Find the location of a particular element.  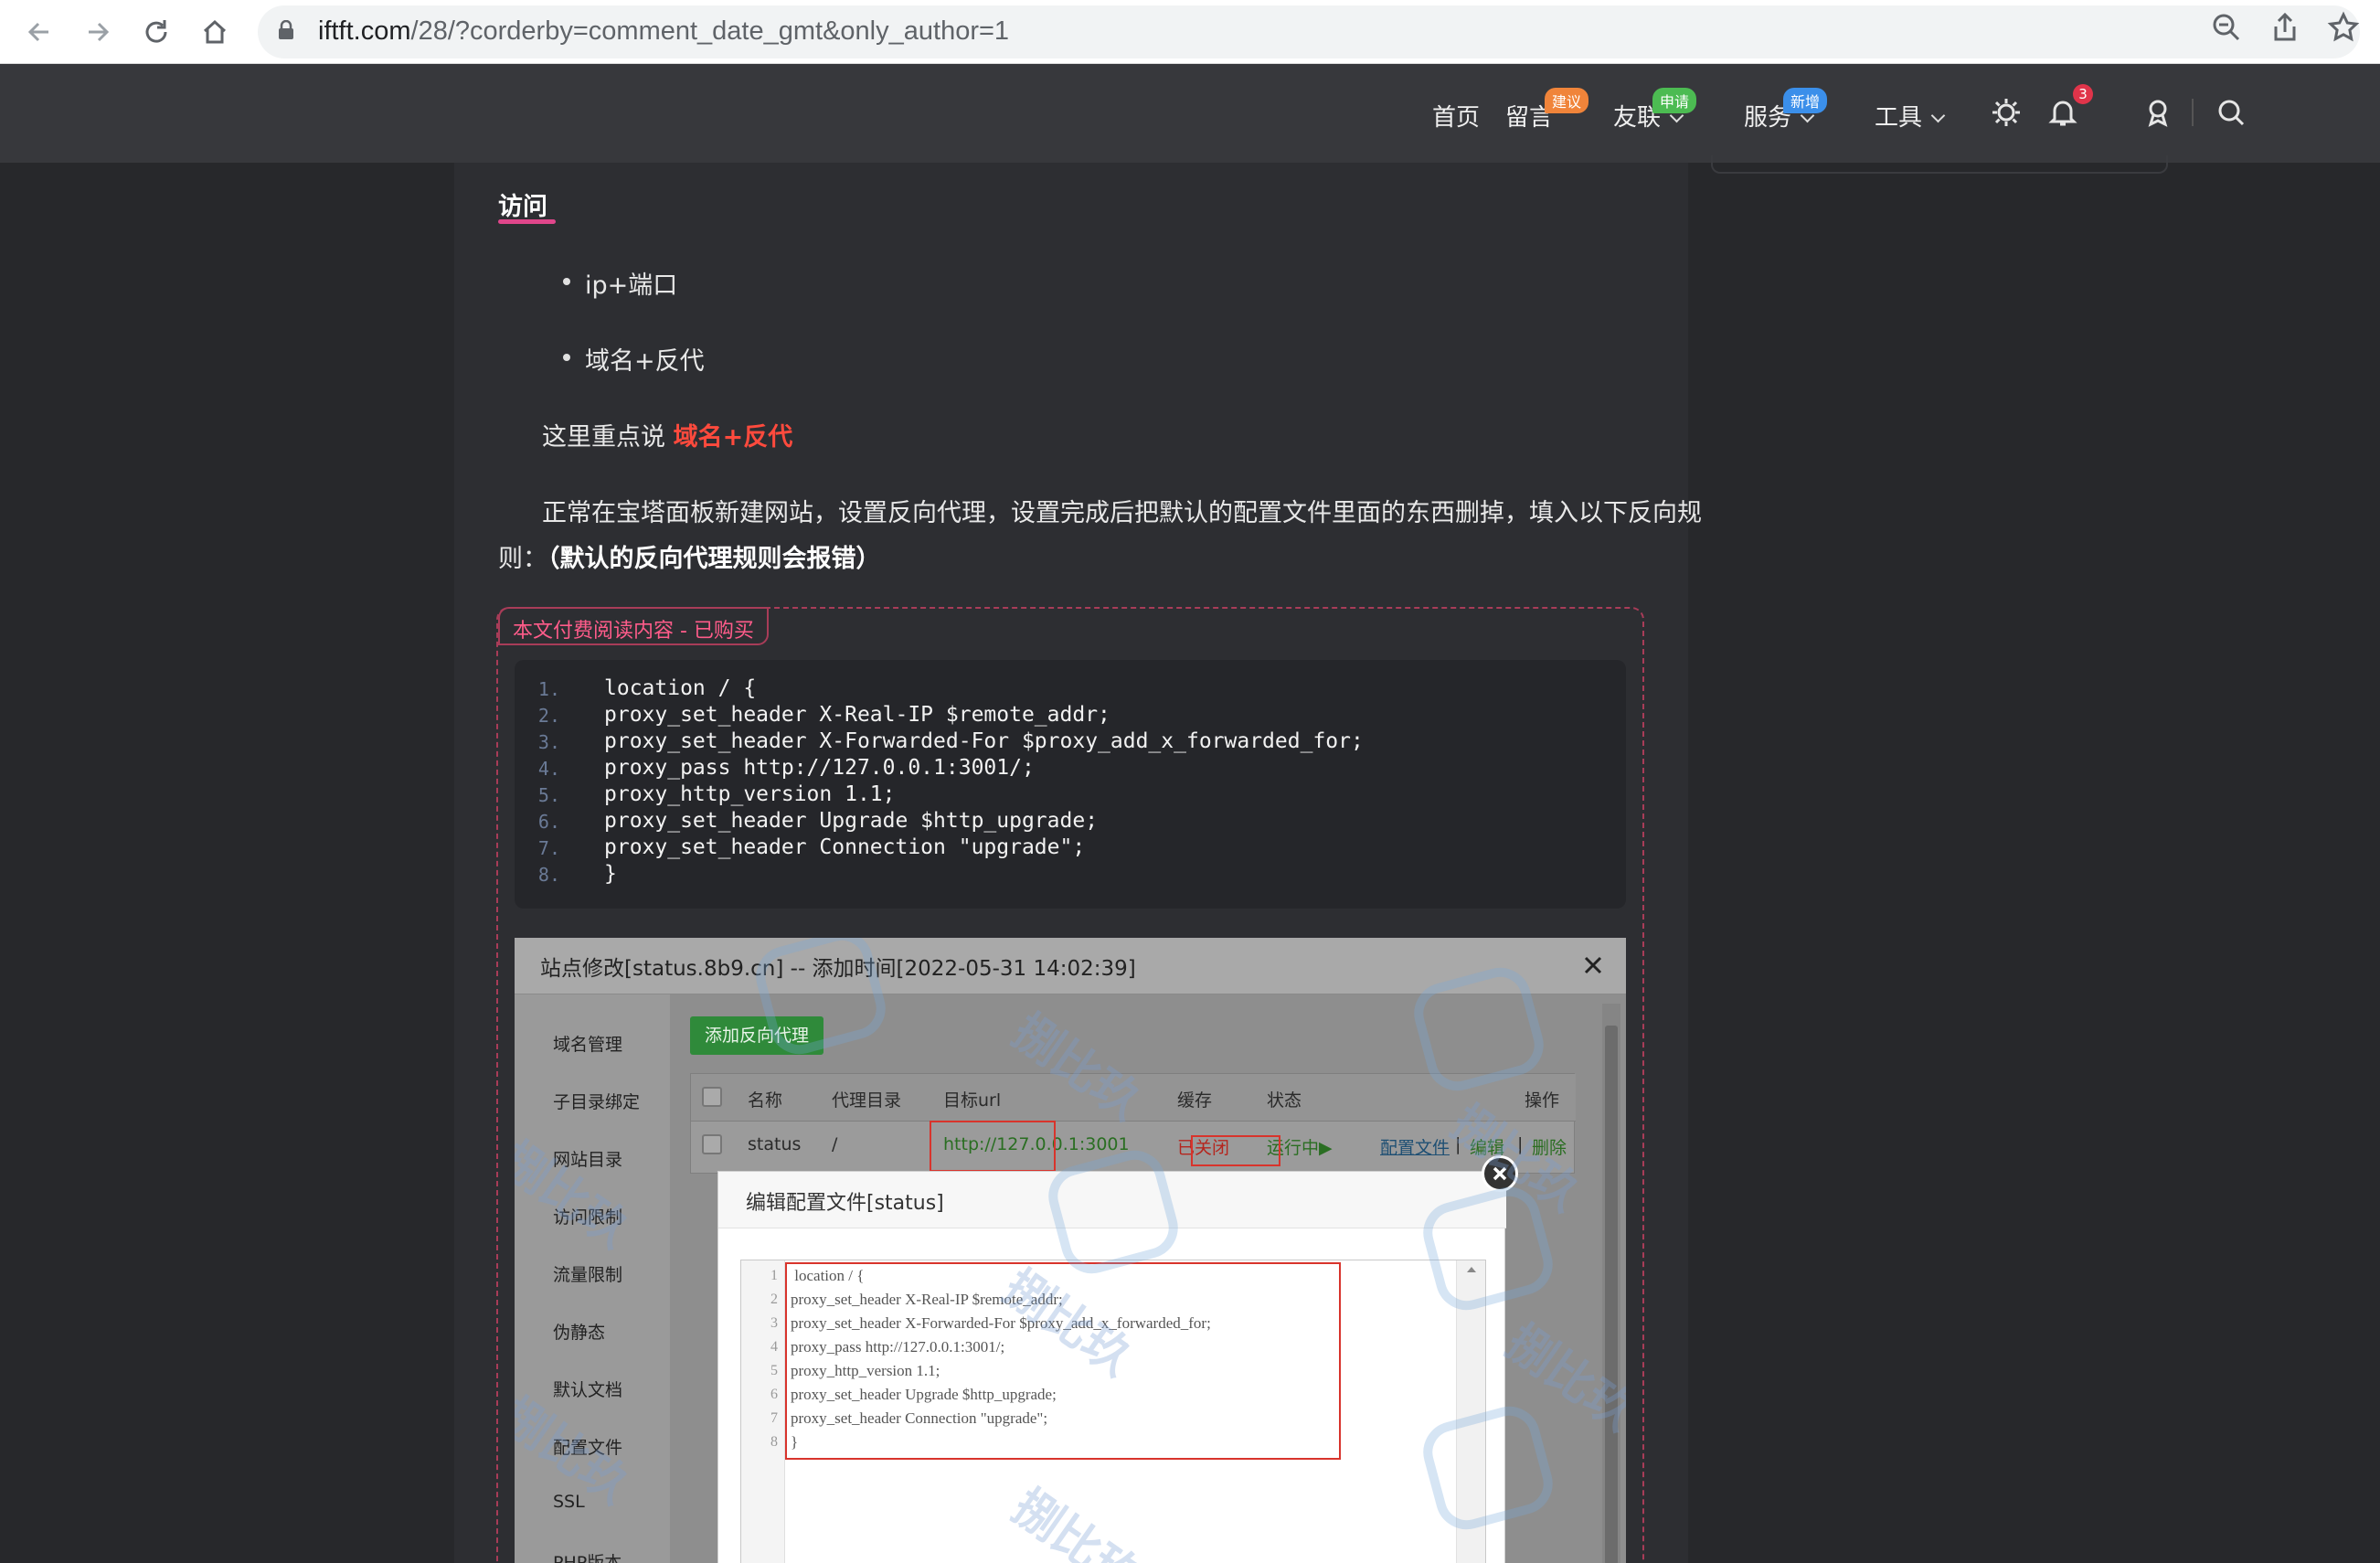

screenshot-side-item: PHP版本 is located at coordinates (587, 1556).